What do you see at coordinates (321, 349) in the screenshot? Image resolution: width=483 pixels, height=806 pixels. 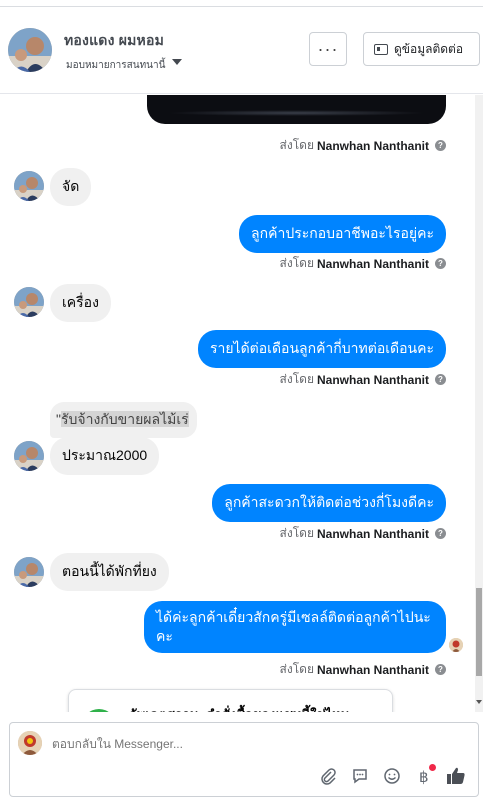 I see `outgoing-message: รายได้ต่อเดือนลูกค้ากี่บาทต่อเดือนคะ` at bounding box center [321, 349].